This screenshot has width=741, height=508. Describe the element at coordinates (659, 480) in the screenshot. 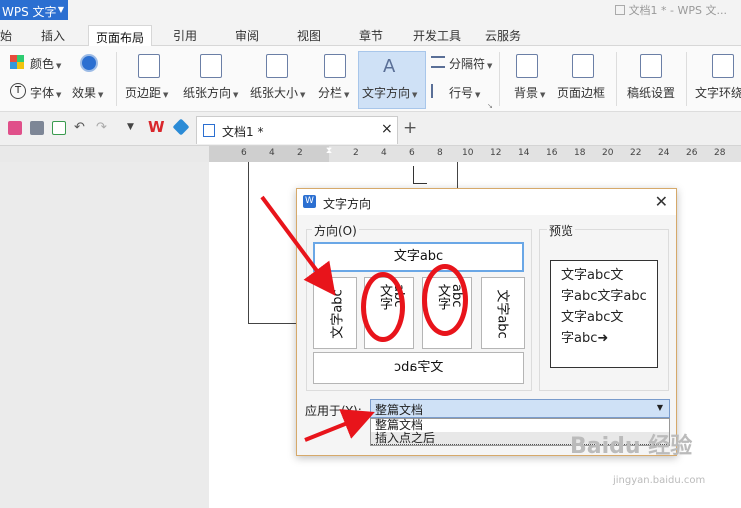

I see `baidu-watermark-url: jingyan.baidu.com` at that location.